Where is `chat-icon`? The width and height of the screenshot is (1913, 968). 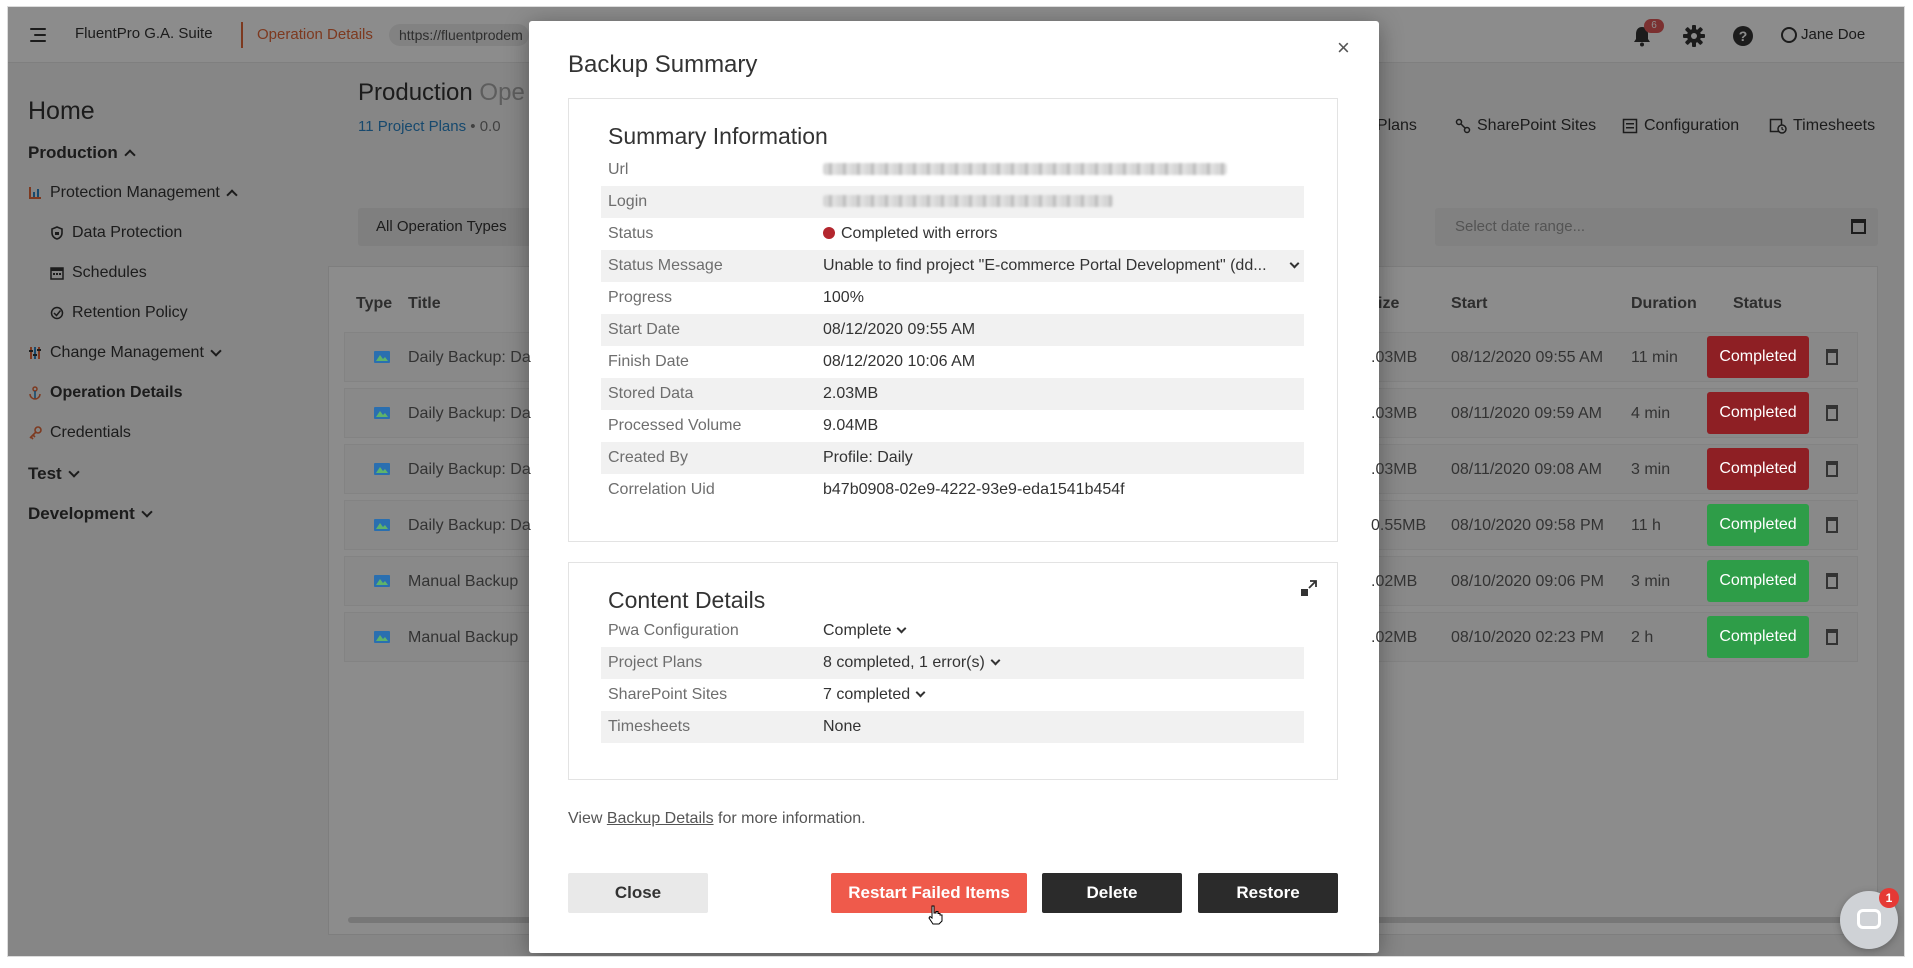
chat-icon is located at coordinates (1869, 919).